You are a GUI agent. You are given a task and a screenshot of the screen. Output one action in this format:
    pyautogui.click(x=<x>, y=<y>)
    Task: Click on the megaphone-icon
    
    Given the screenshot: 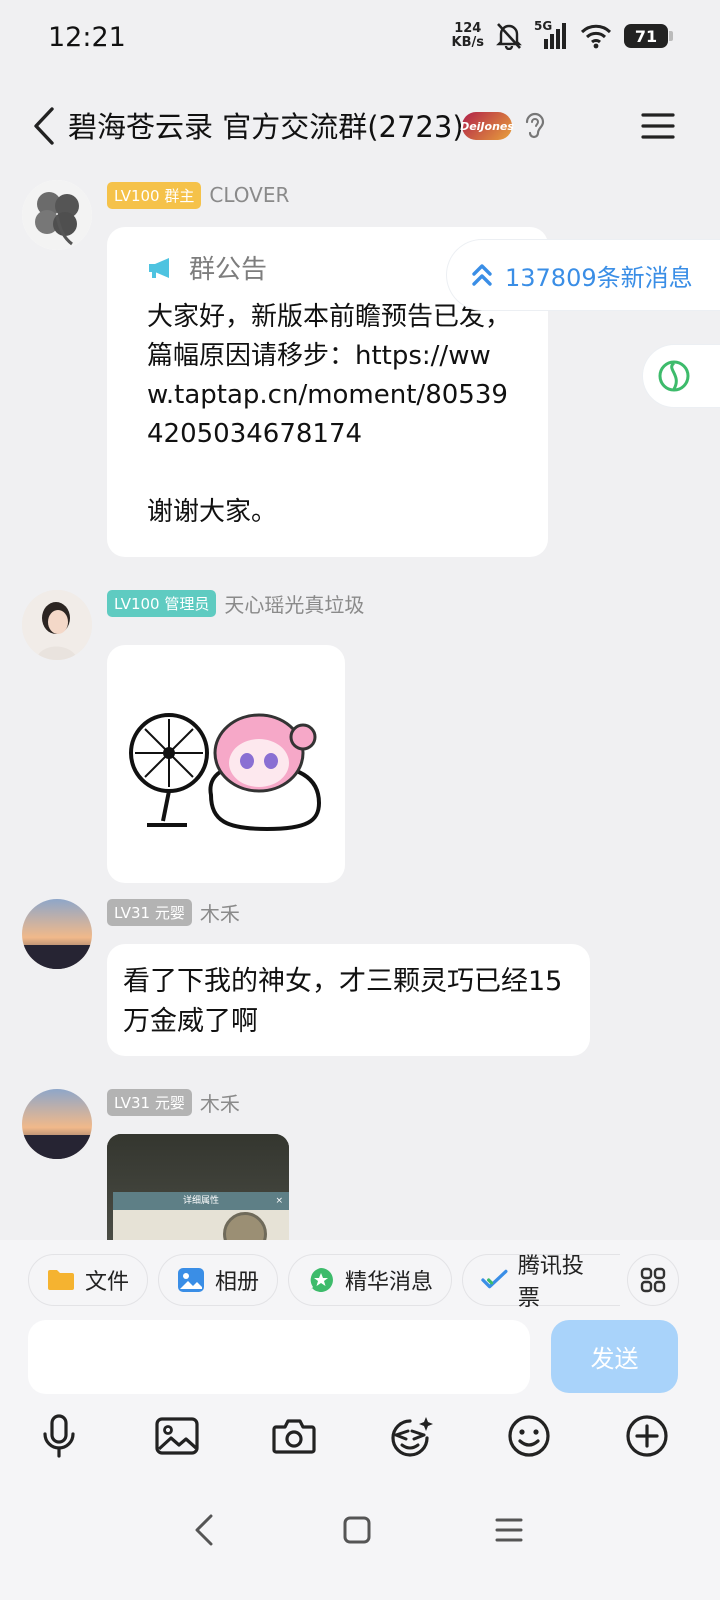 What is the action you would take?
    pyautogui.click(x=159, y=267)
    